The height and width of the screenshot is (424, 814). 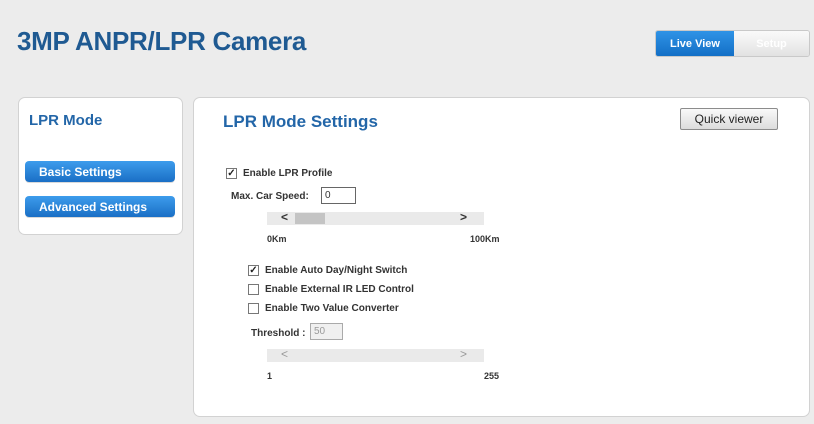 I want to click on external-ir-label: Enable External IR LED Control, so click(x=339, y=289).